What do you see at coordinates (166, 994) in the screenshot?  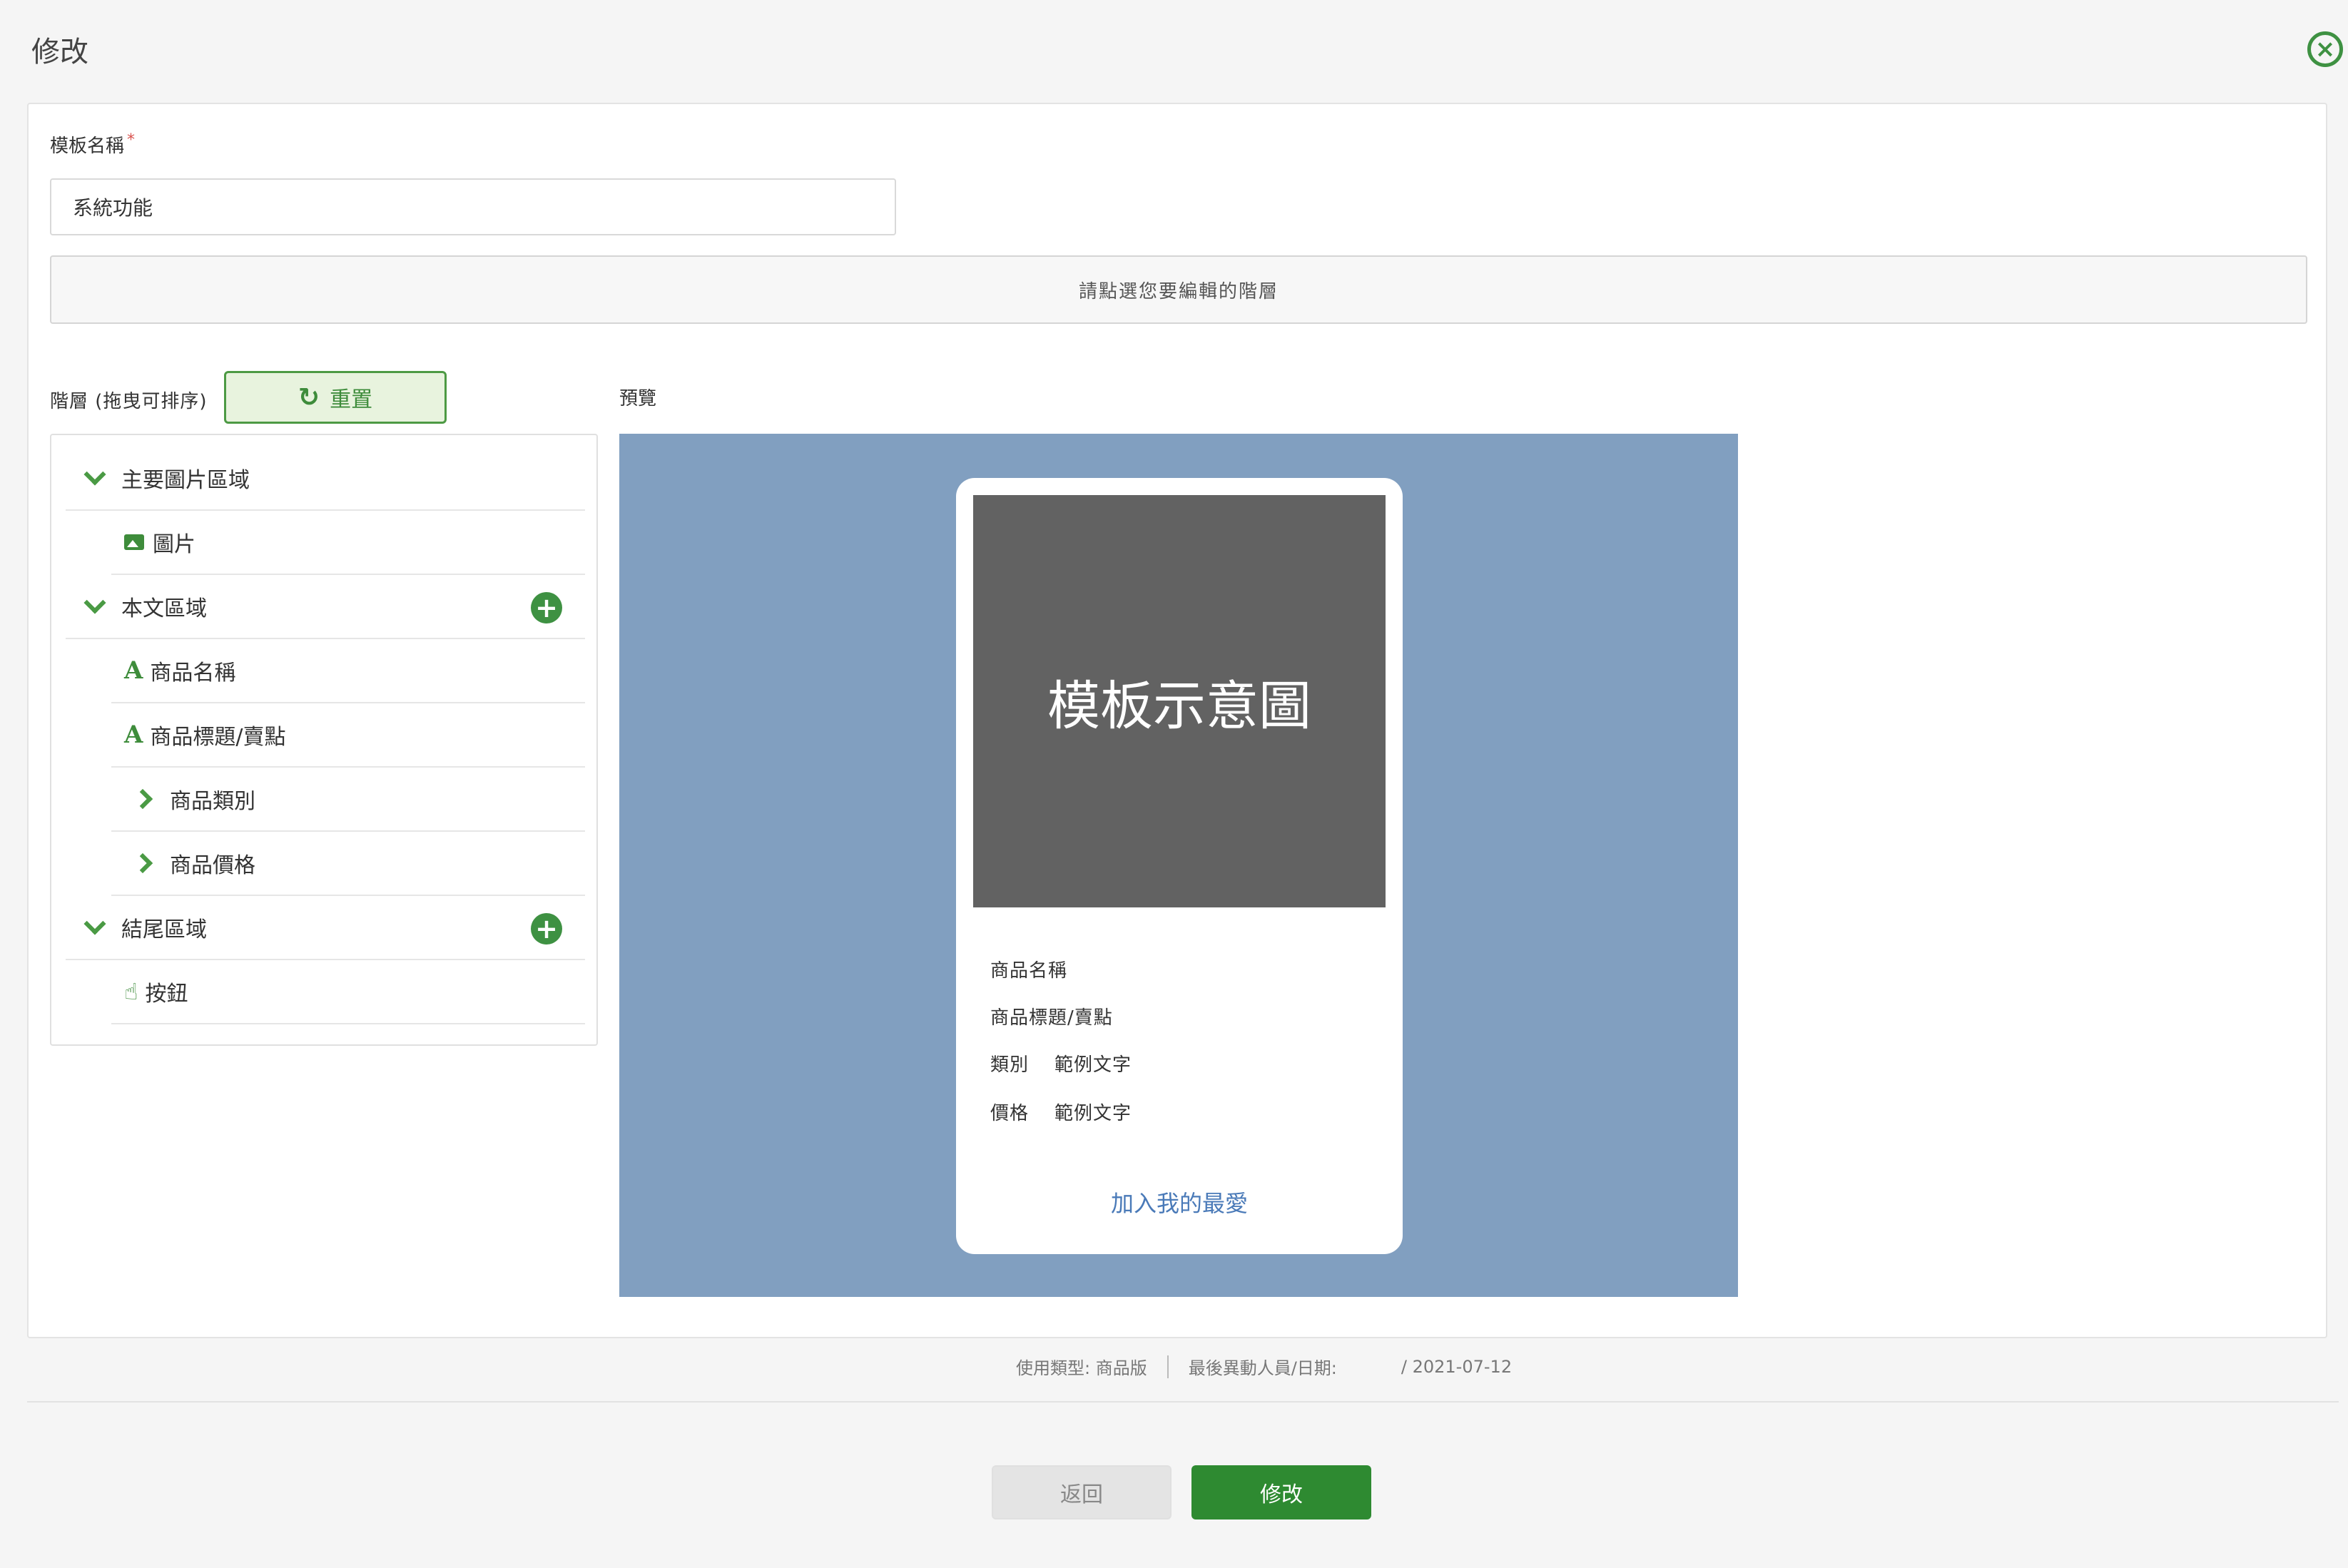 I see `tree-item-label: 按鈕` at bounding box center [166, 994].